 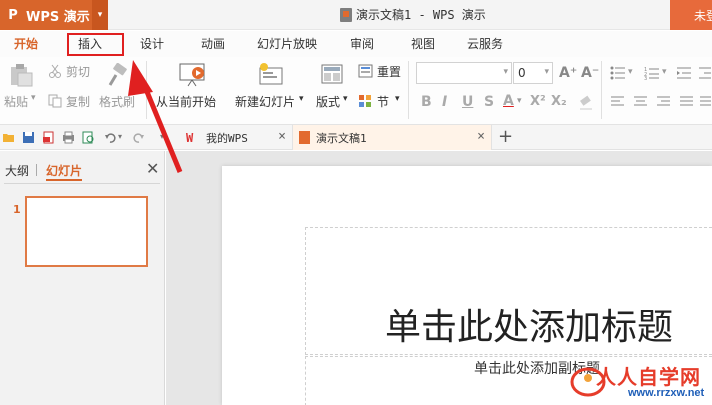 What do you see at coordinates (64, 170) in the screenshot?
I see `tab-slides: 幻灯片` at bounding box center [64, 170].